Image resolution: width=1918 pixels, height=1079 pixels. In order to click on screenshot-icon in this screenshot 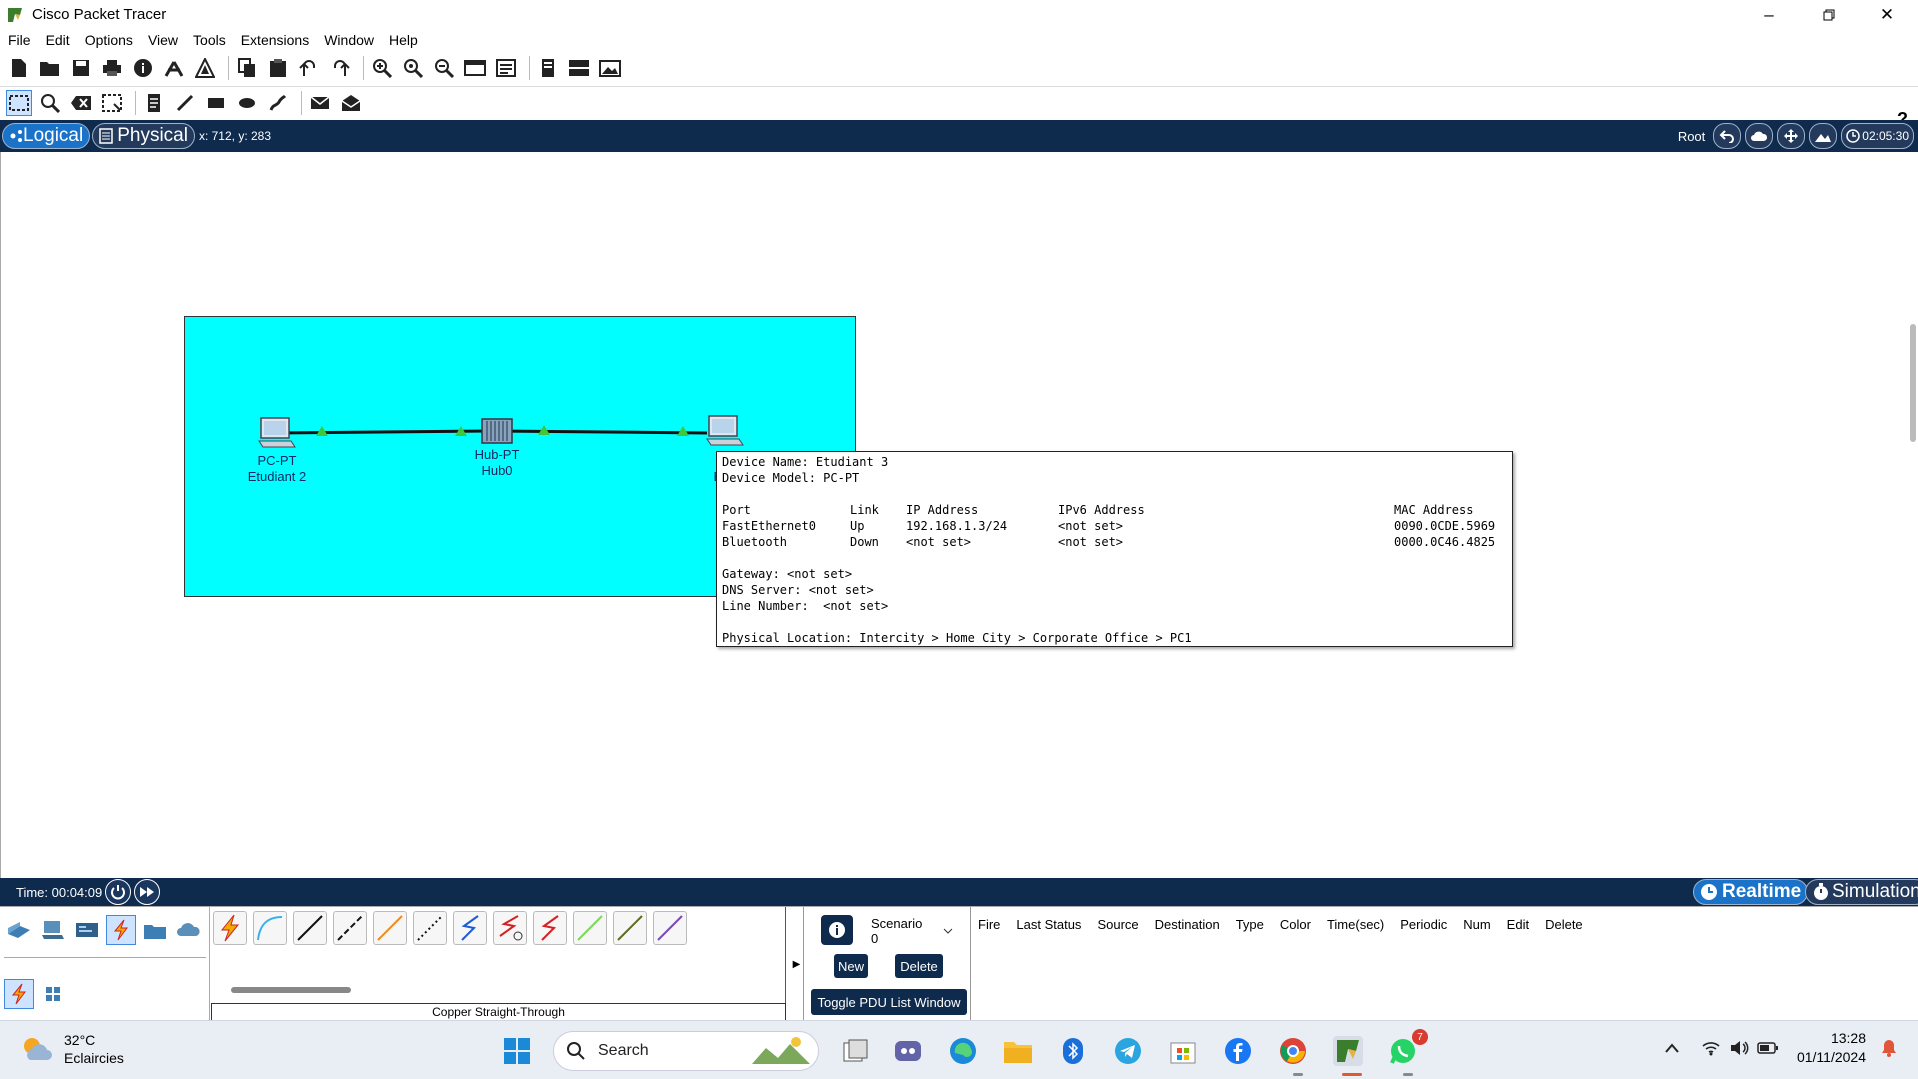, I will do `click(610, 68)`.